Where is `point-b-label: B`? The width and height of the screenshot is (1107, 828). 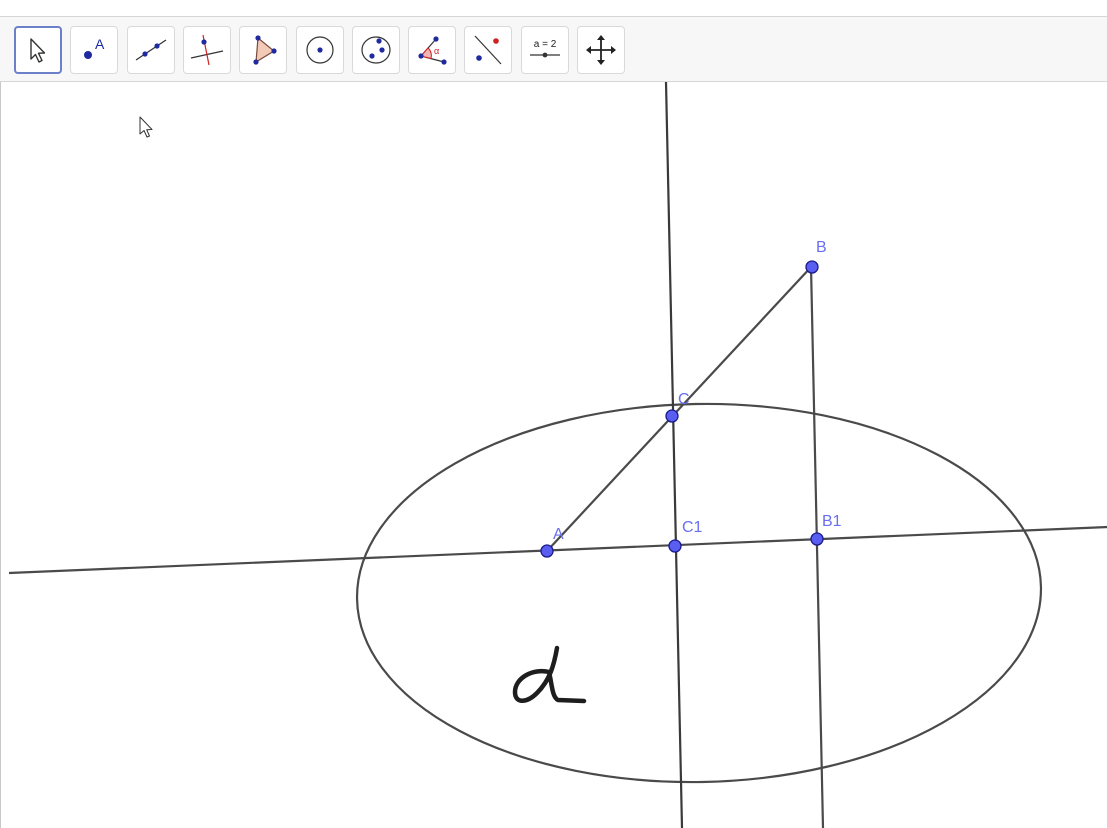
point-b-label: B is located at coordinates (821, 247).